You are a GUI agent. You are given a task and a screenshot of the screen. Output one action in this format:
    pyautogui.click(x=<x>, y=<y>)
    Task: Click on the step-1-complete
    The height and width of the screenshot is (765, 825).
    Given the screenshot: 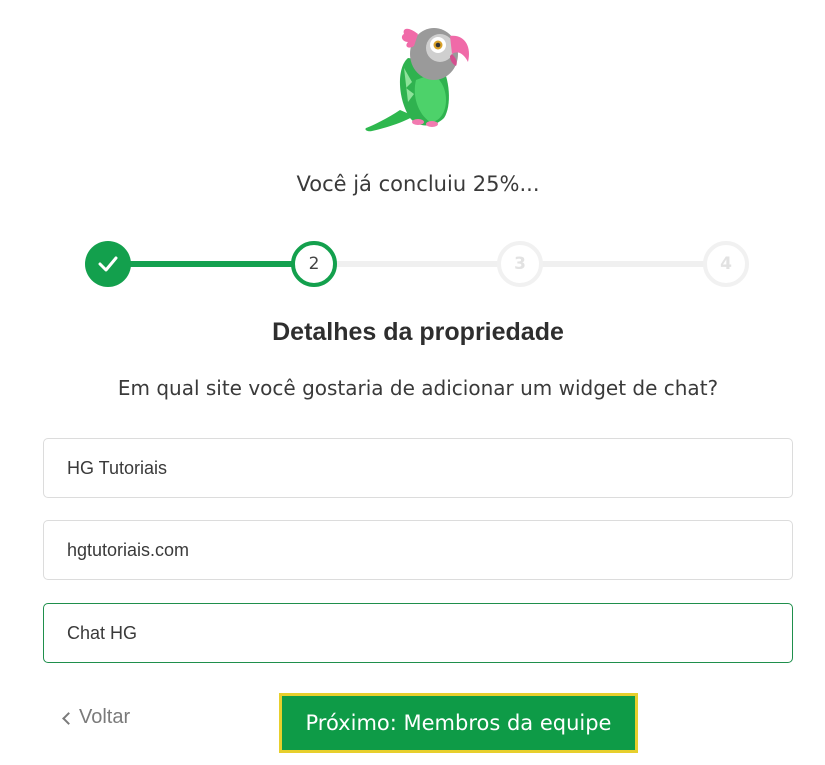 What is the action you would take?
    pyautogui.click(x=108, y=264)
    